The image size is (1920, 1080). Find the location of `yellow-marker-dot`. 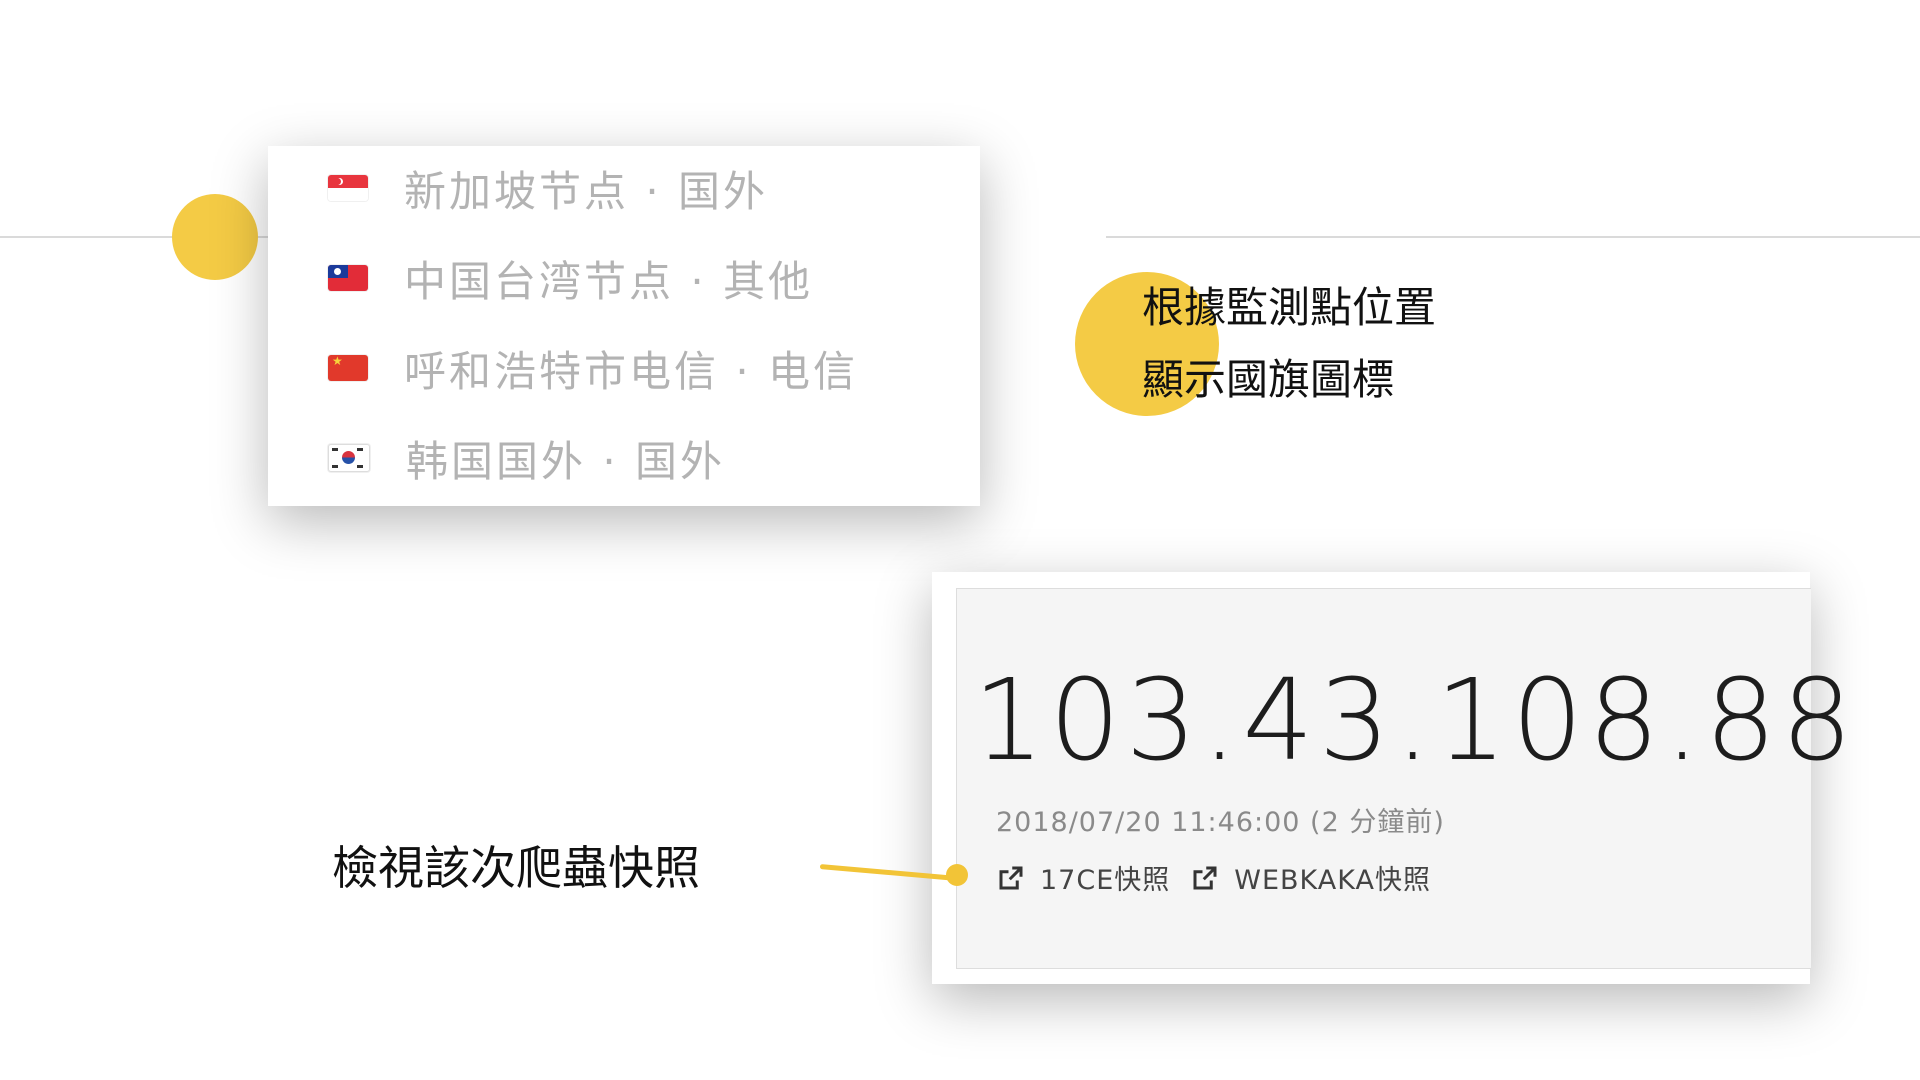

yellow-marker-dot is located at coordinates (215, 237).